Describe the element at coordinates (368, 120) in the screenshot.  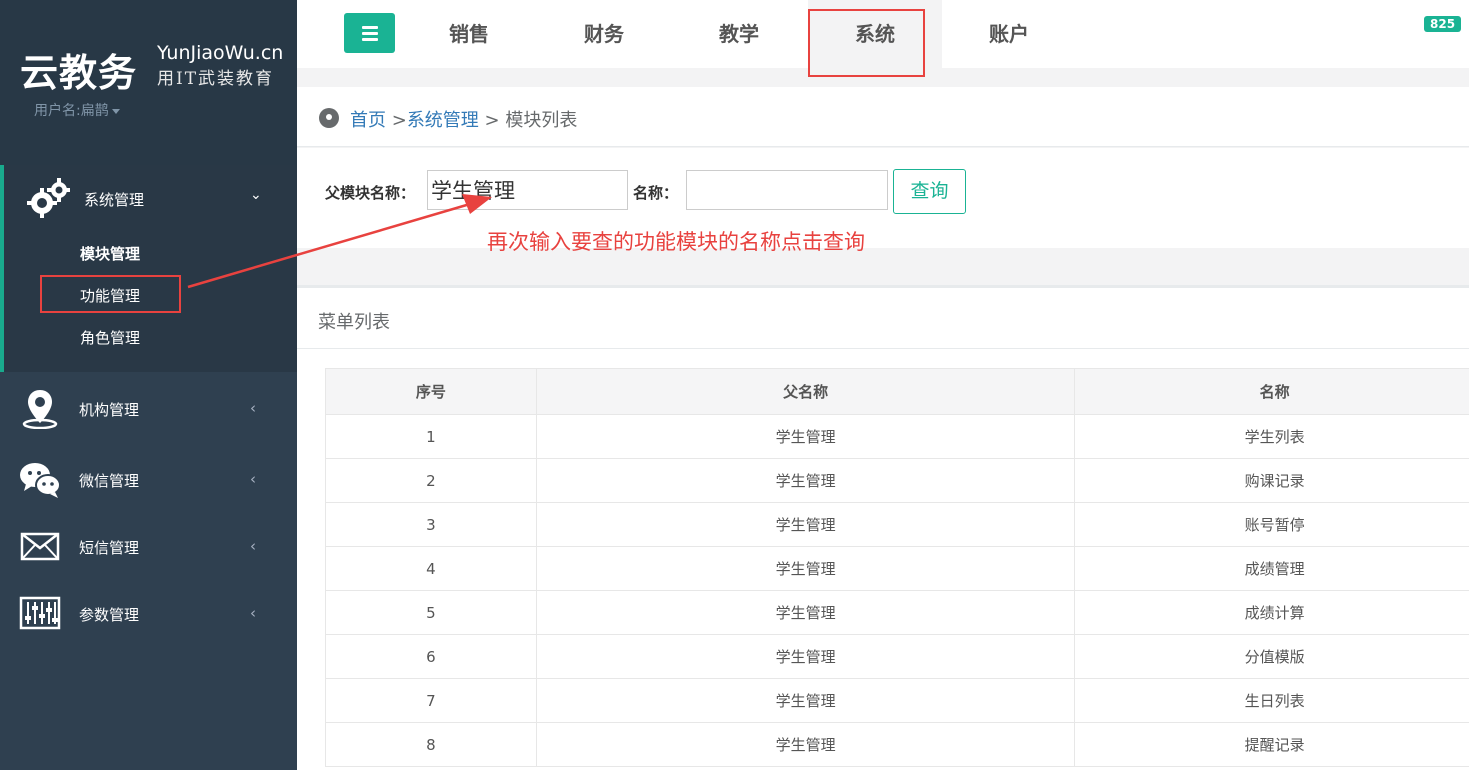
I see `breadcrumb-home-link: 首页` at that location.